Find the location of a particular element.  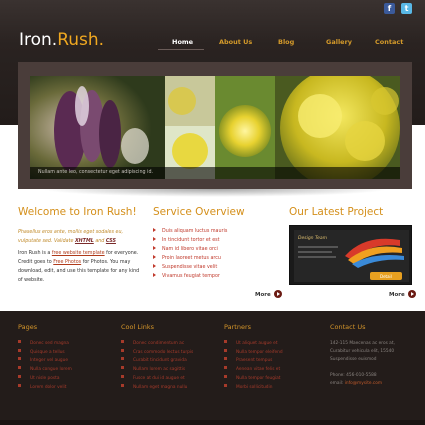

list-item: Nullam lorem ac sagittis is located at coordinates (157, 370).